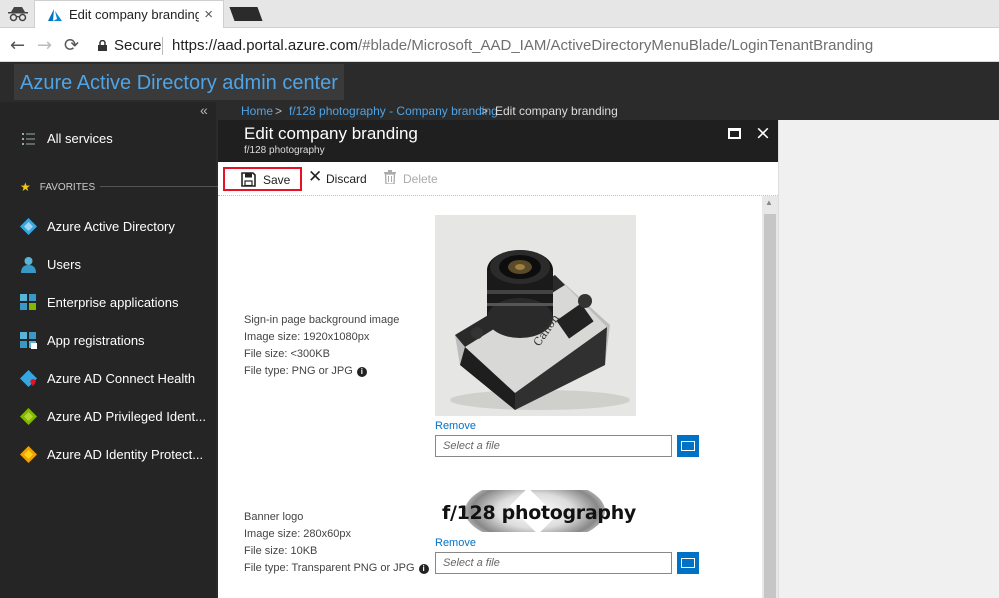 The width and height of the screenshot is (999, 598). Describe the element at coordinates (307, 337) in the screenshot. I see `background-image-size: Image size: 1920x1080px` at that location.